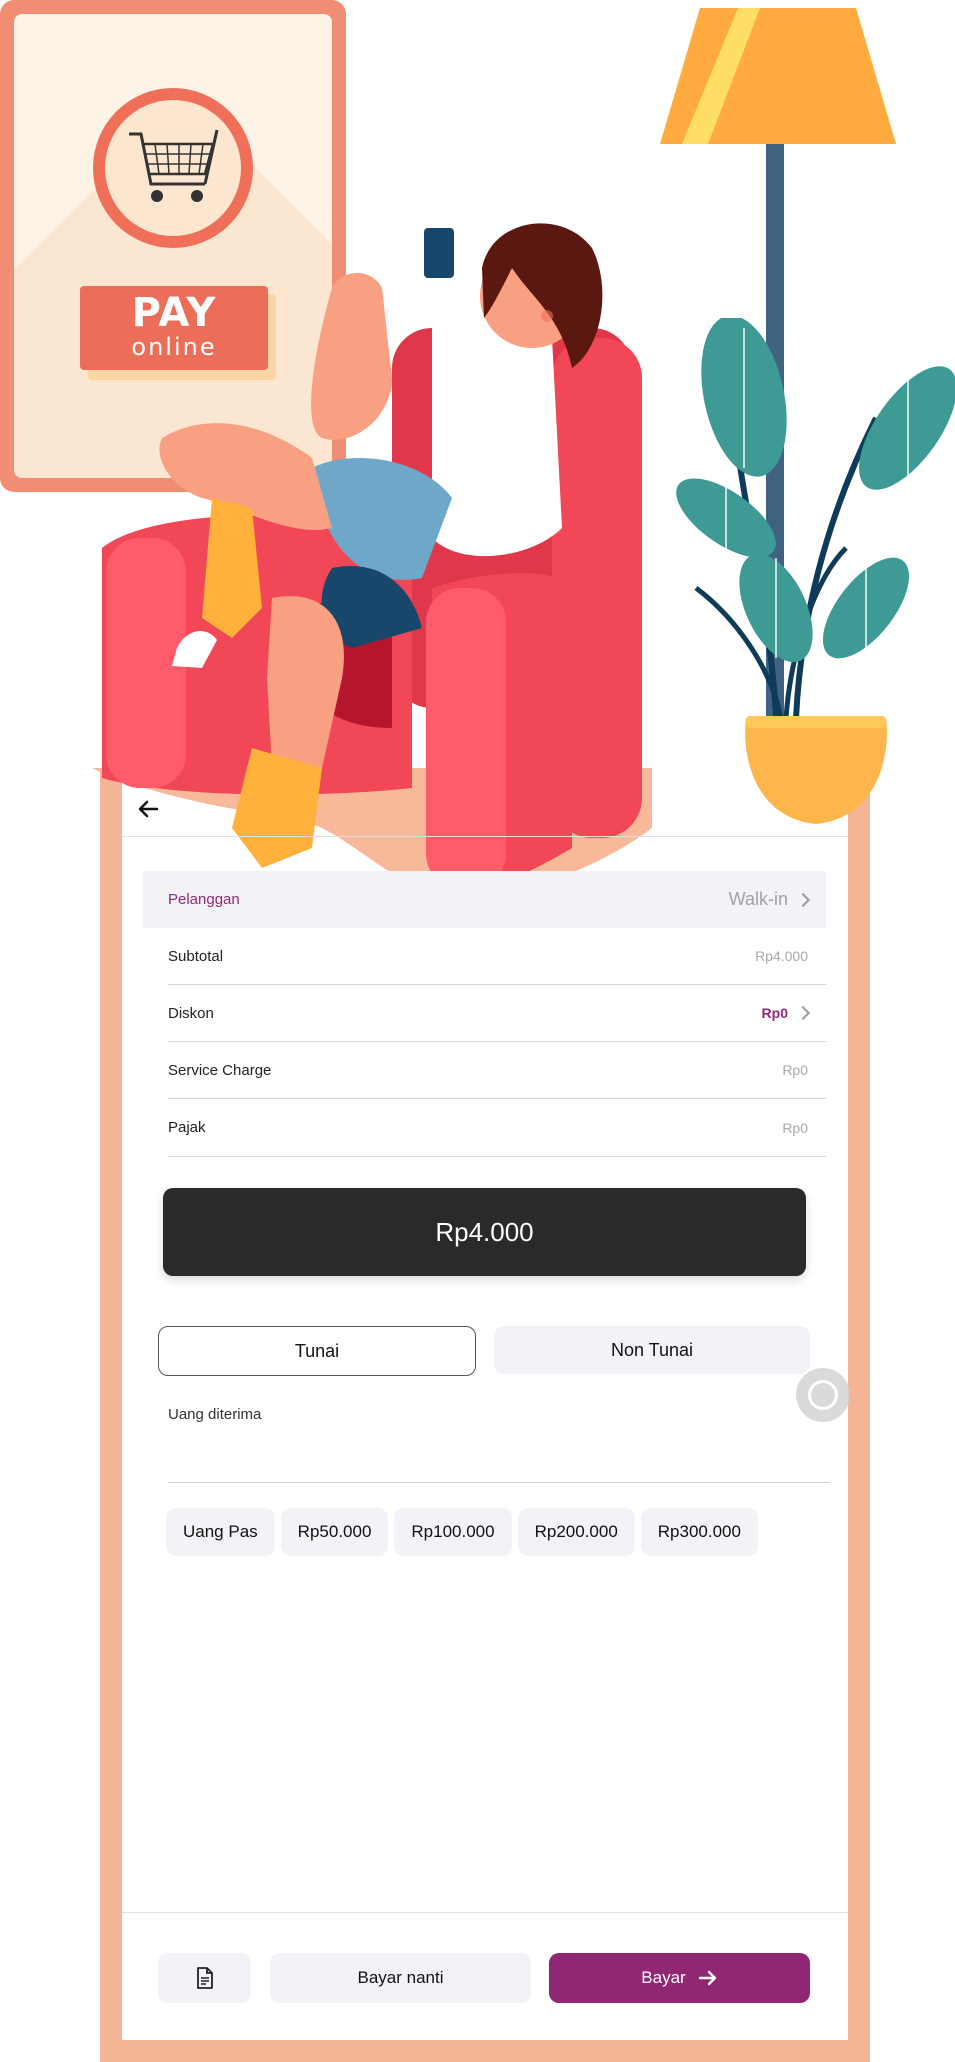 Image resolution: width=955 pixels, height=2062 pixels. What do you see at coordinates (576, 1532) in the screenshot?
I see `quick-amount-200000: Rp200.000` at bounding box center [576, 1532].